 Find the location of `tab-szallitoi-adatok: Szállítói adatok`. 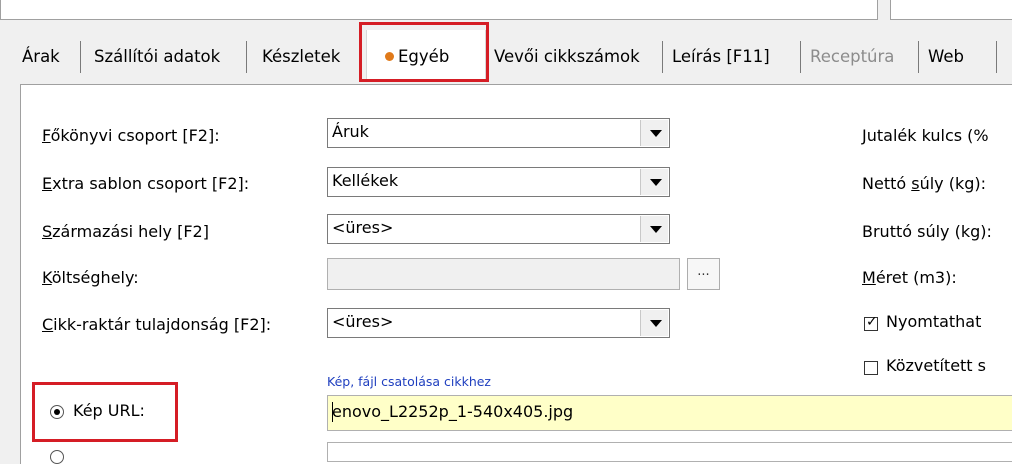

tab-szallitoi-adatok: Szállítói adatok is located at coordinates (157, 57).